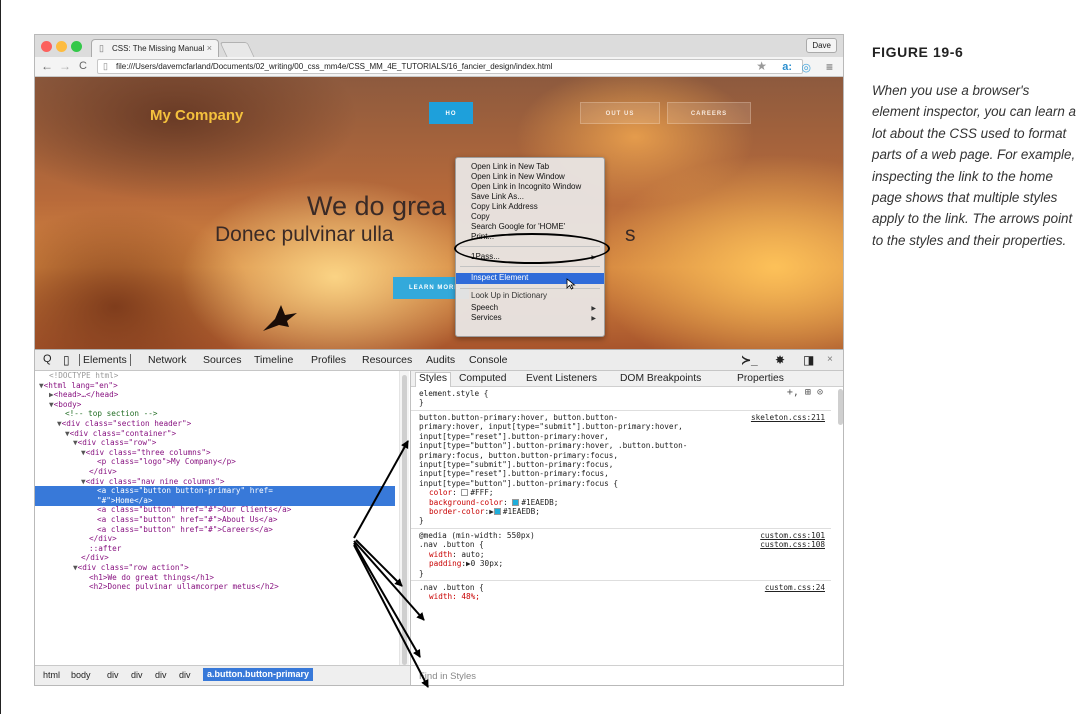 This screenshot has height=714, width=1090. What do you see at coordinates (627, 675) in the screenshot?
I see `find-in-styles-input: Find in Styles` at bounding box center [627, 675].